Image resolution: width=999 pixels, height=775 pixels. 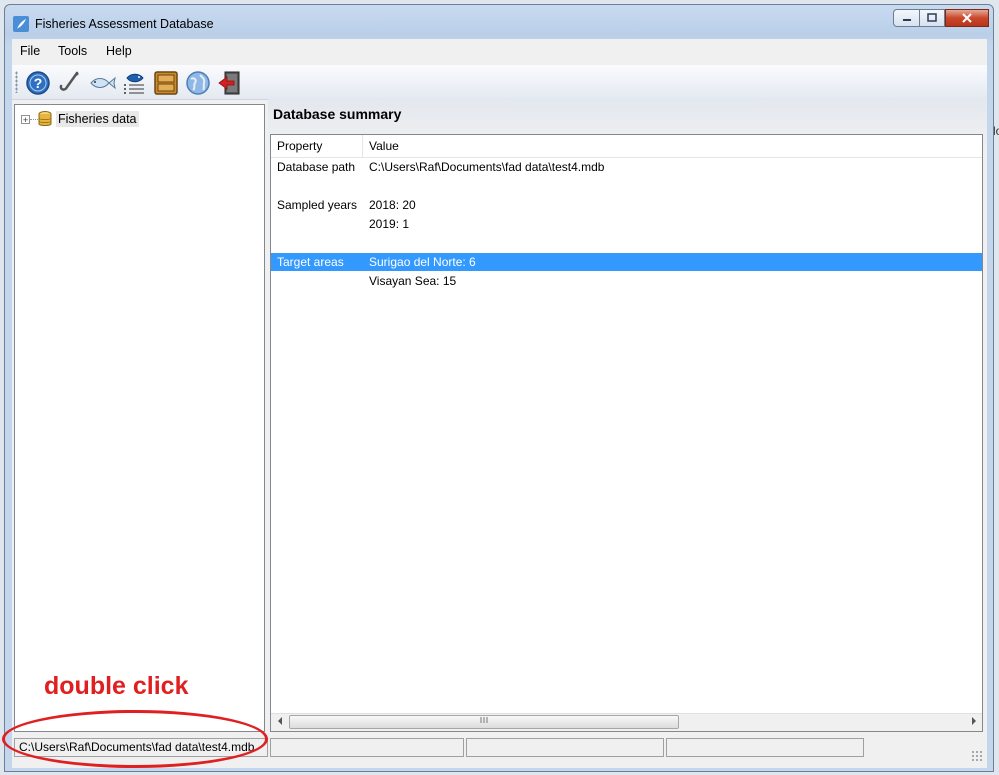 I want to click on minimize-icon, so click(x=906, y=20).